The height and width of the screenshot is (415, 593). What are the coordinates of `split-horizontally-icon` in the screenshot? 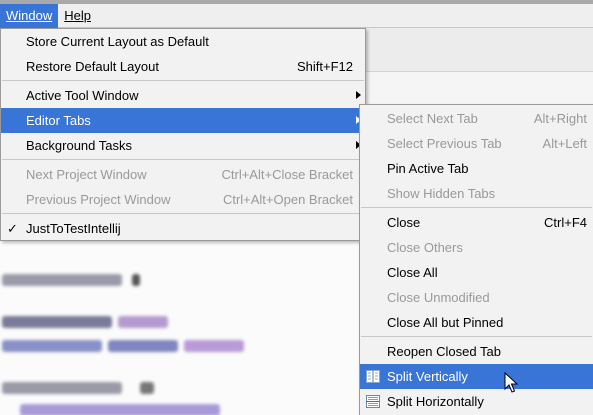 It's located at (373, 401).